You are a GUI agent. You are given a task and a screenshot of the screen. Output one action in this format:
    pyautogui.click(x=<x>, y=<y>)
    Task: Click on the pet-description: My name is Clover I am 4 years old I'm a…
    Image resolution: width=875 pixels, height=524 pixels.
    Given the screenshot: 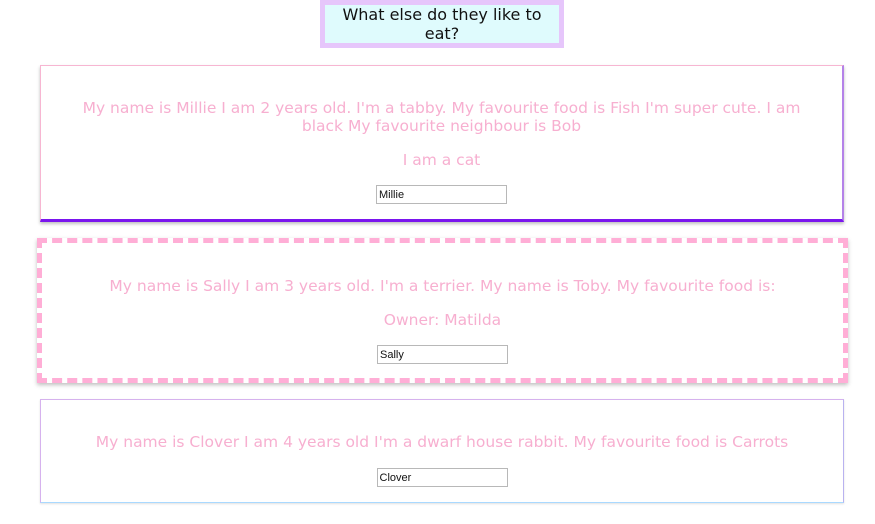 What is the action you would take?
    pyautogui.click(x=442, y=442)
    